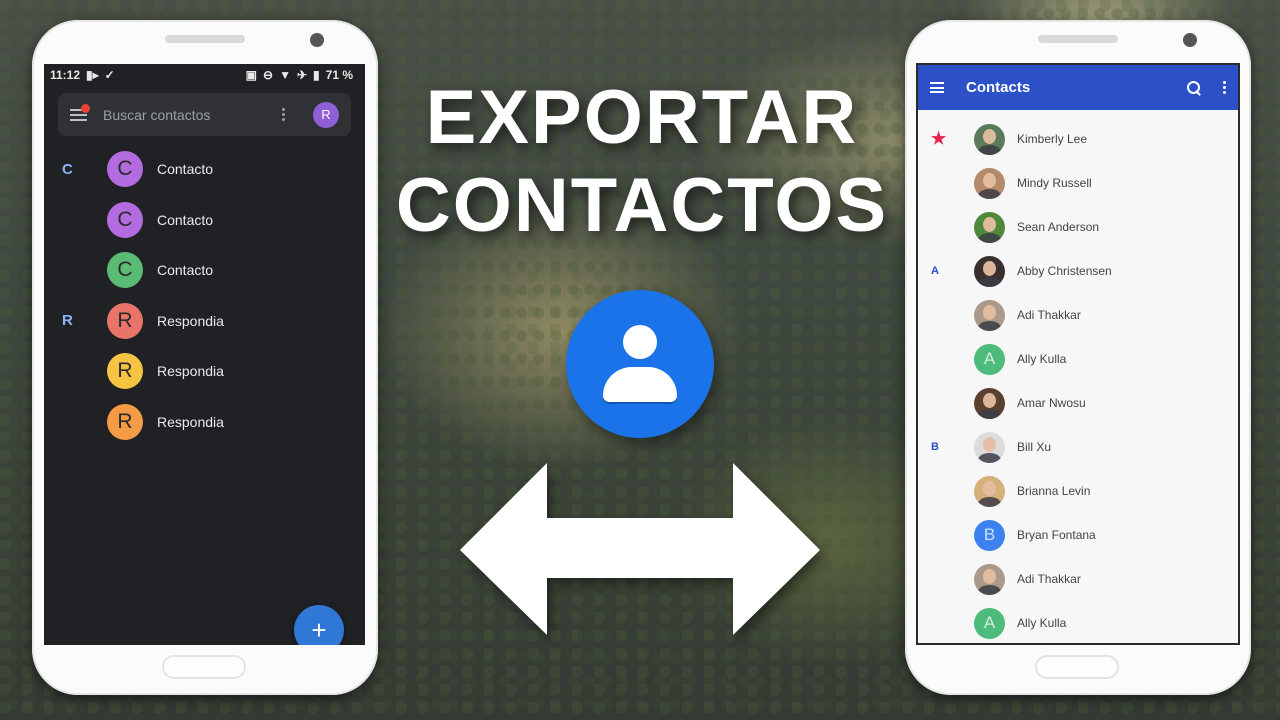 The height and width of the screenshot is (720, 1280). Describe the element at coordinates (989, 535) in the screenshot. I see `contact-avatar: B` at that location.